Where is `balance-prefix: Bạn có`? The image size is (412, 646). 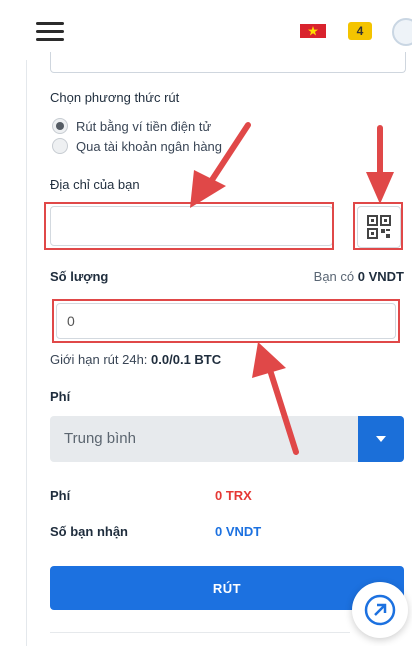 balance-prefix: Bạn có is located at coordinates (334, 276).